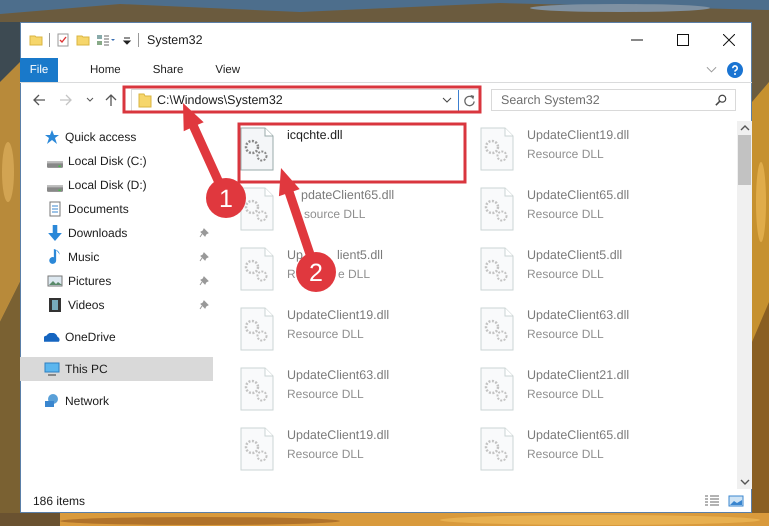 The image size is (769, 526). I want to click on details-view-icon, so click(712, 501).